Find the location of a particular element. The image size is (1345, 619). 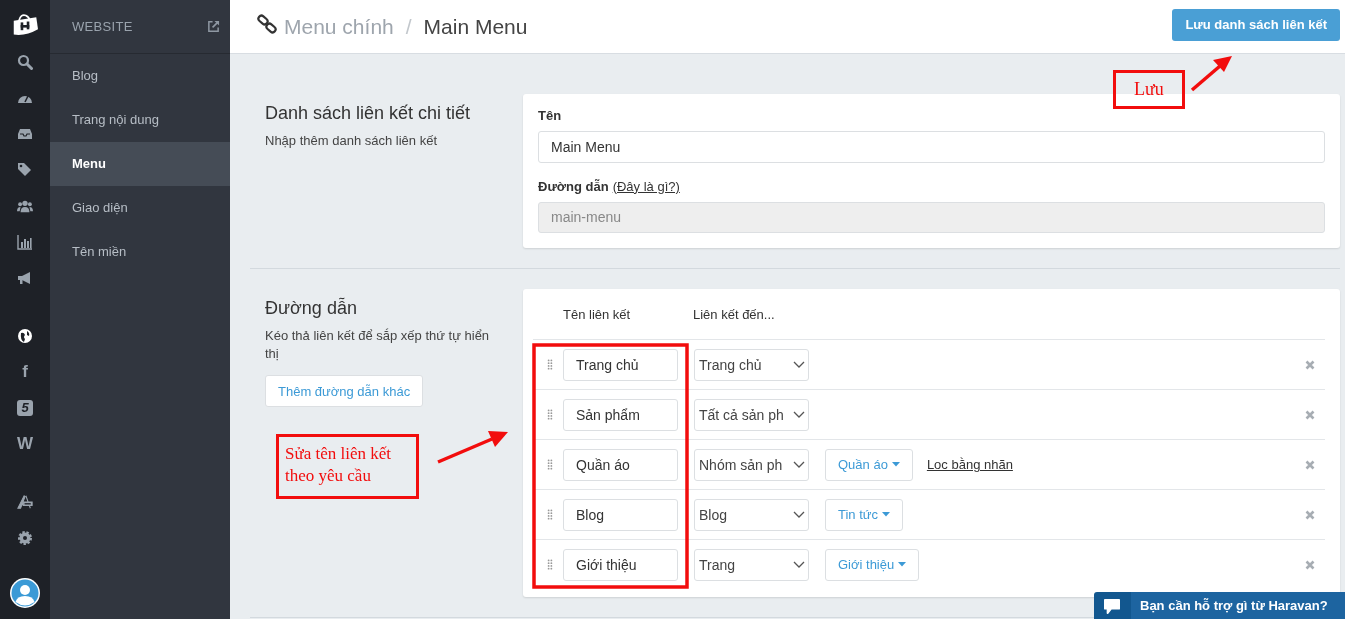

sidebar-title: WEBSITE is located at coordinates (102, 26).